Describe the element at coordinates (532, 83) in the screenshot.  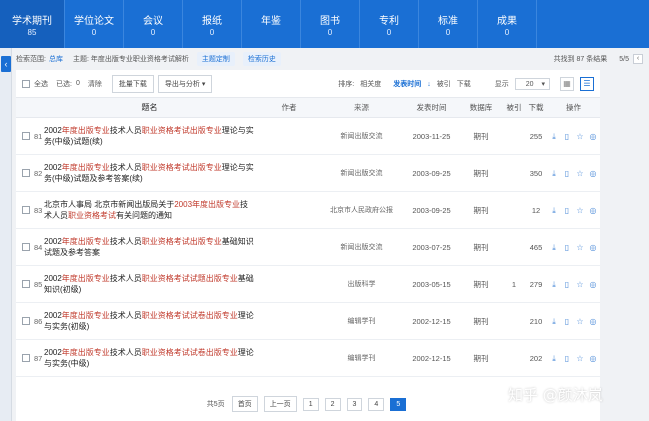
I see `page-size-select: 20 ▾` at that location.